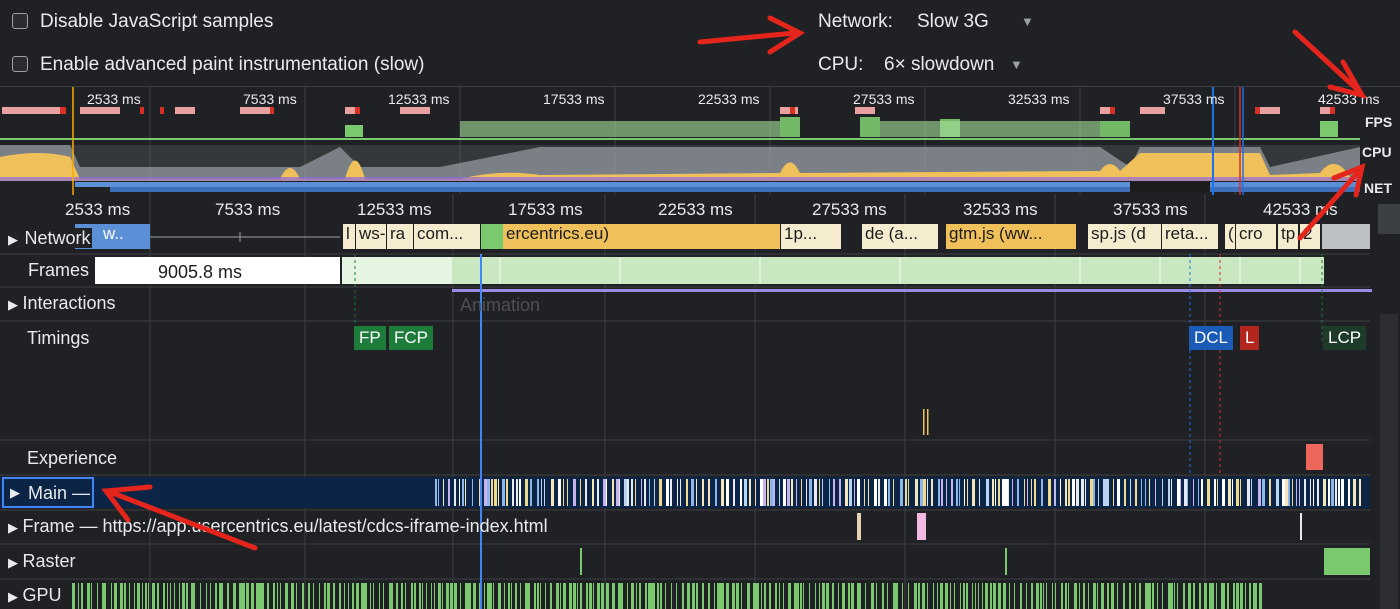 Image resolution: width=1400 pixels, height=609 pixels. I want to click on network-request: tp, so click(1288, 236).